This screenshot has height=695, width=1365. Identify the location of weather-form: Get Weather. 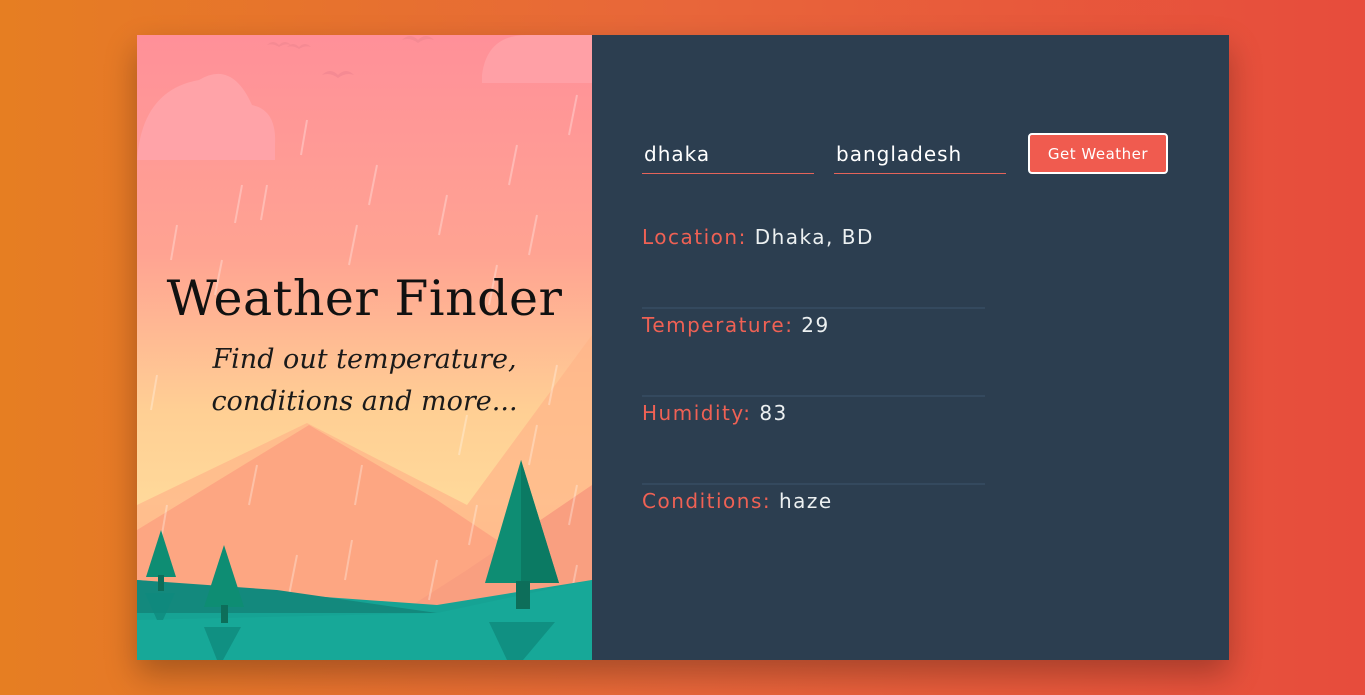
(905, 153).